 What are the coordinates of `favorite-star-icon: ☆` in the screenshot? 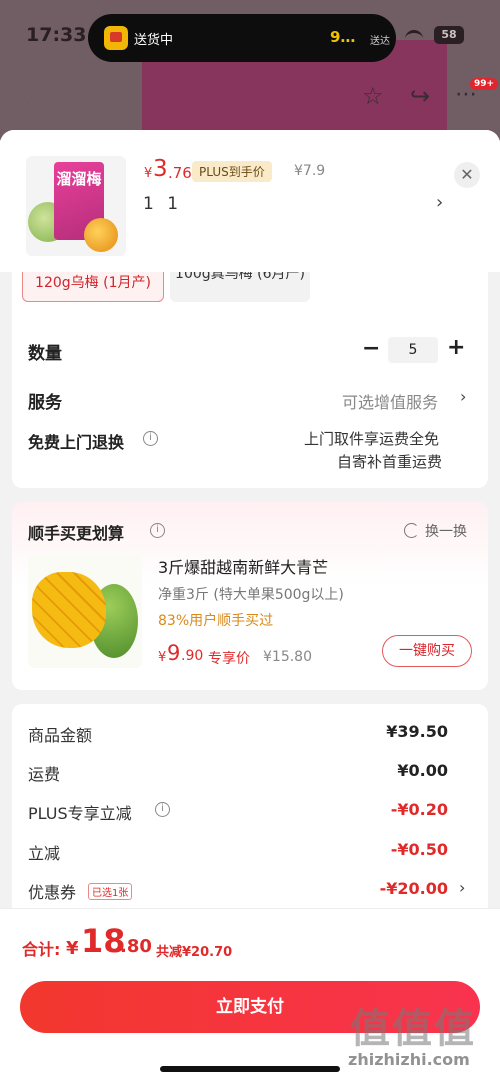 It's located at (373, 96).